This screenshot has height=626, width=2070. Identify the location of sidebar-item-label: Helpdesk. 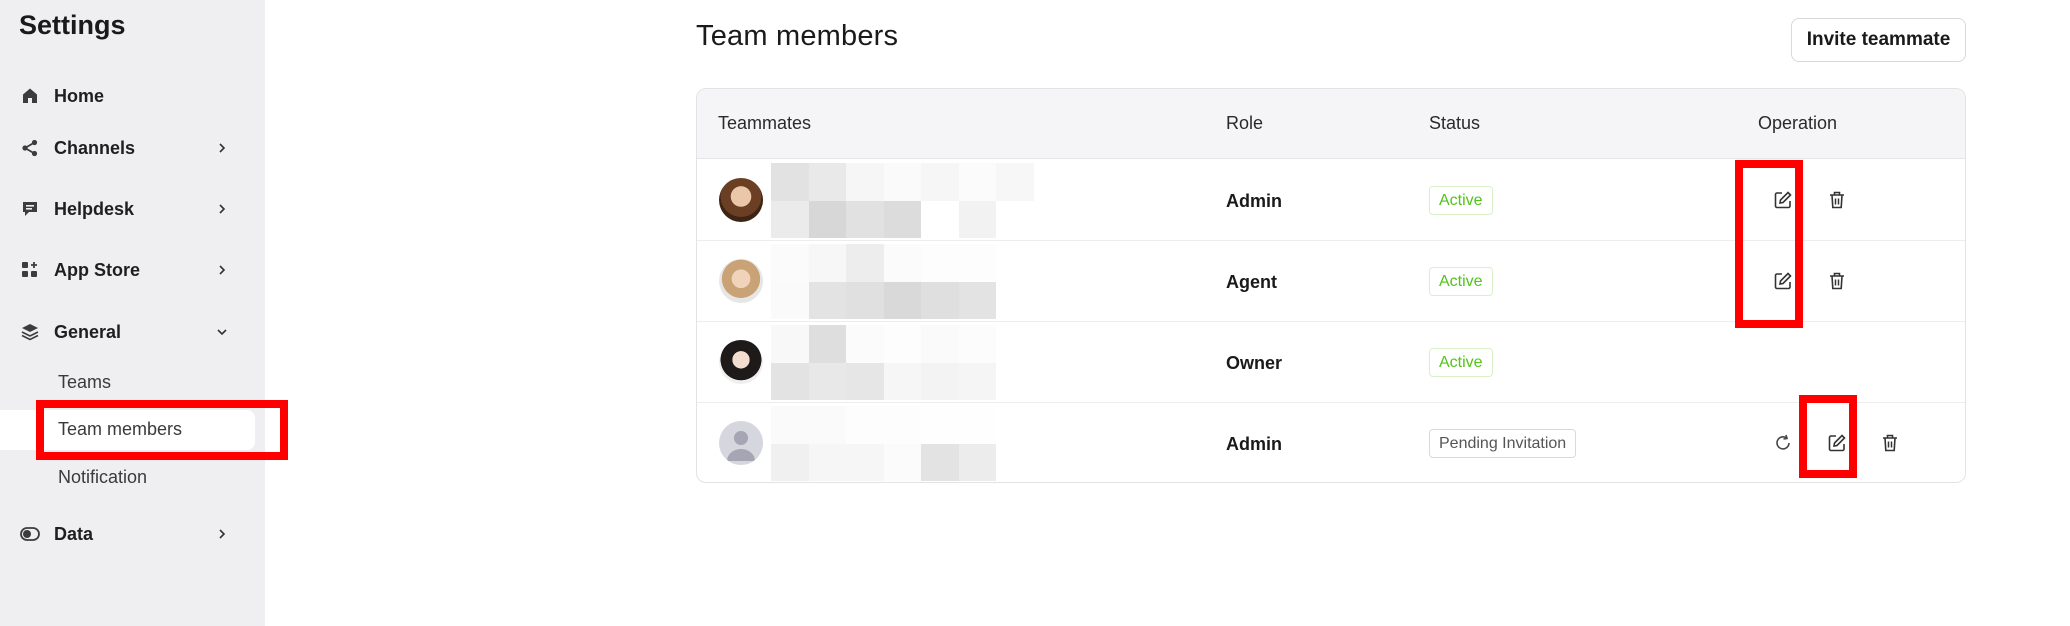
(94, 208).